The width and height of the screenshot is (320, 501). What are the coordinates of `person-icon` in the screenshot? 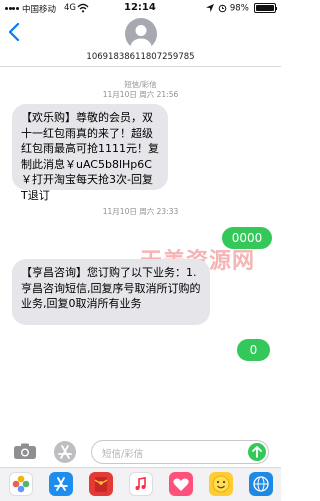 It's located at (141, 34).